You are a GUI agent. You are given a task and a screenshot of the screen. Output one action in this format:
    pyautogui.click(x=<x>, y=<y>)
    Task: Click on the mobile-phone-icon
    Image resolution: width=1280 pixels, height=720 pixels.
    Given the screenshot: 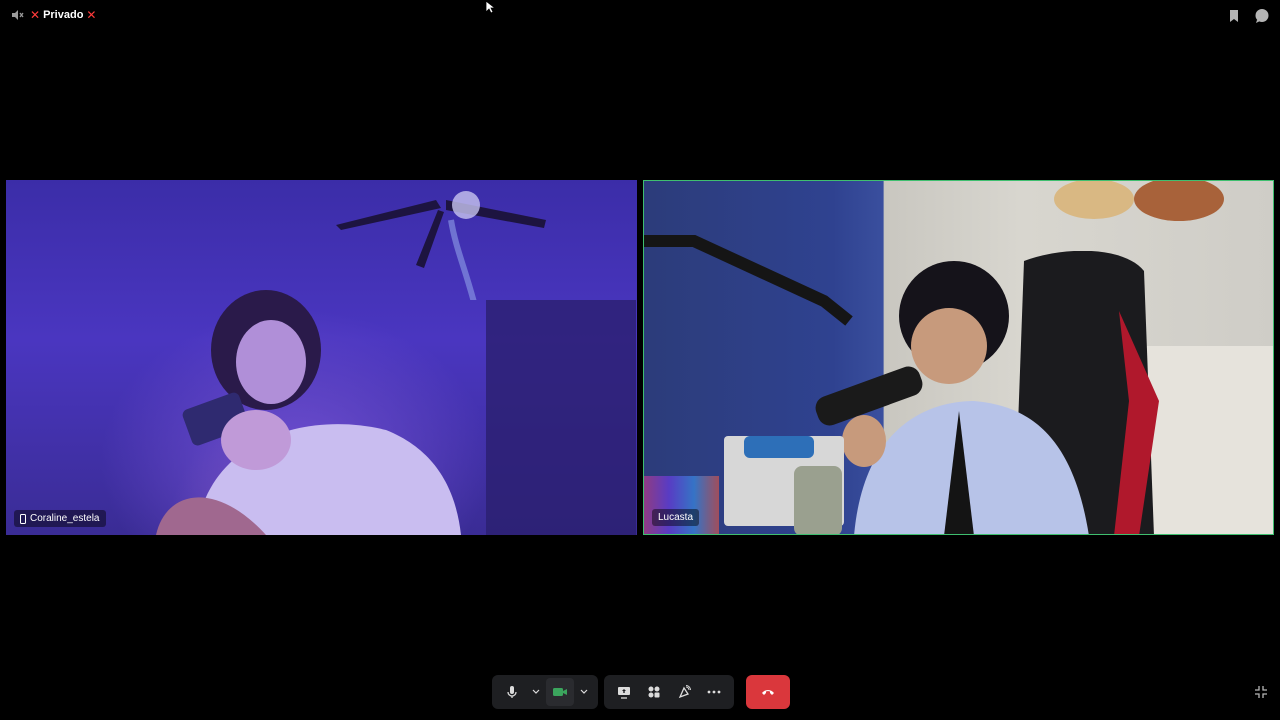 What is the action you would take?
    pyautogui.click(x=23, y=518)
    